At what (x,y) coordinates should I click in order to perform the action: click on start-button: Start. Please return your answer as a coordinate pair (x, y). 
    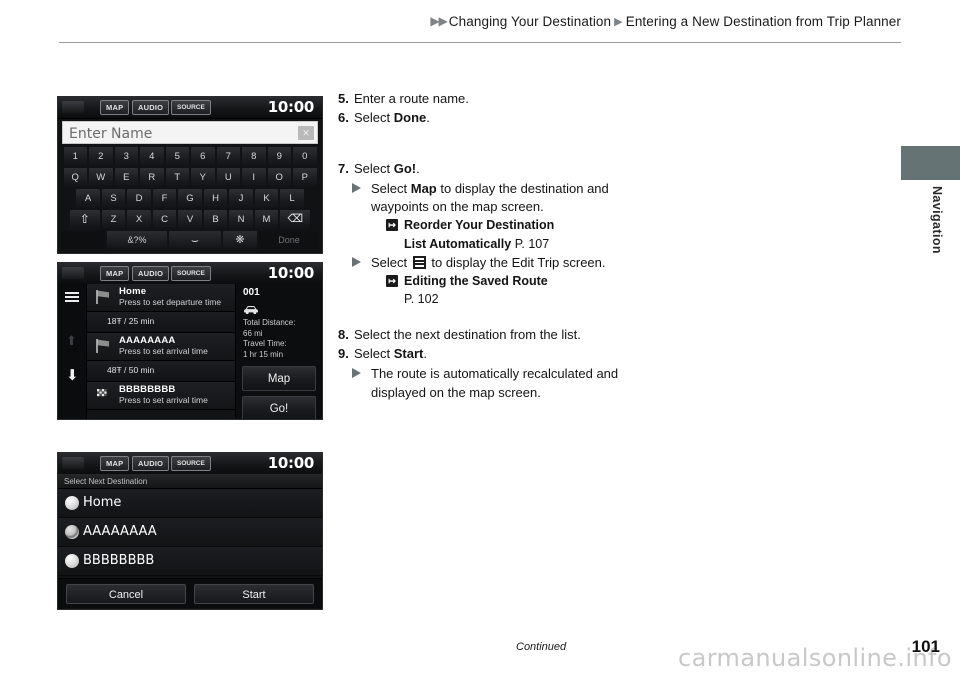
    Looking at the image, I should click on (254, 594).